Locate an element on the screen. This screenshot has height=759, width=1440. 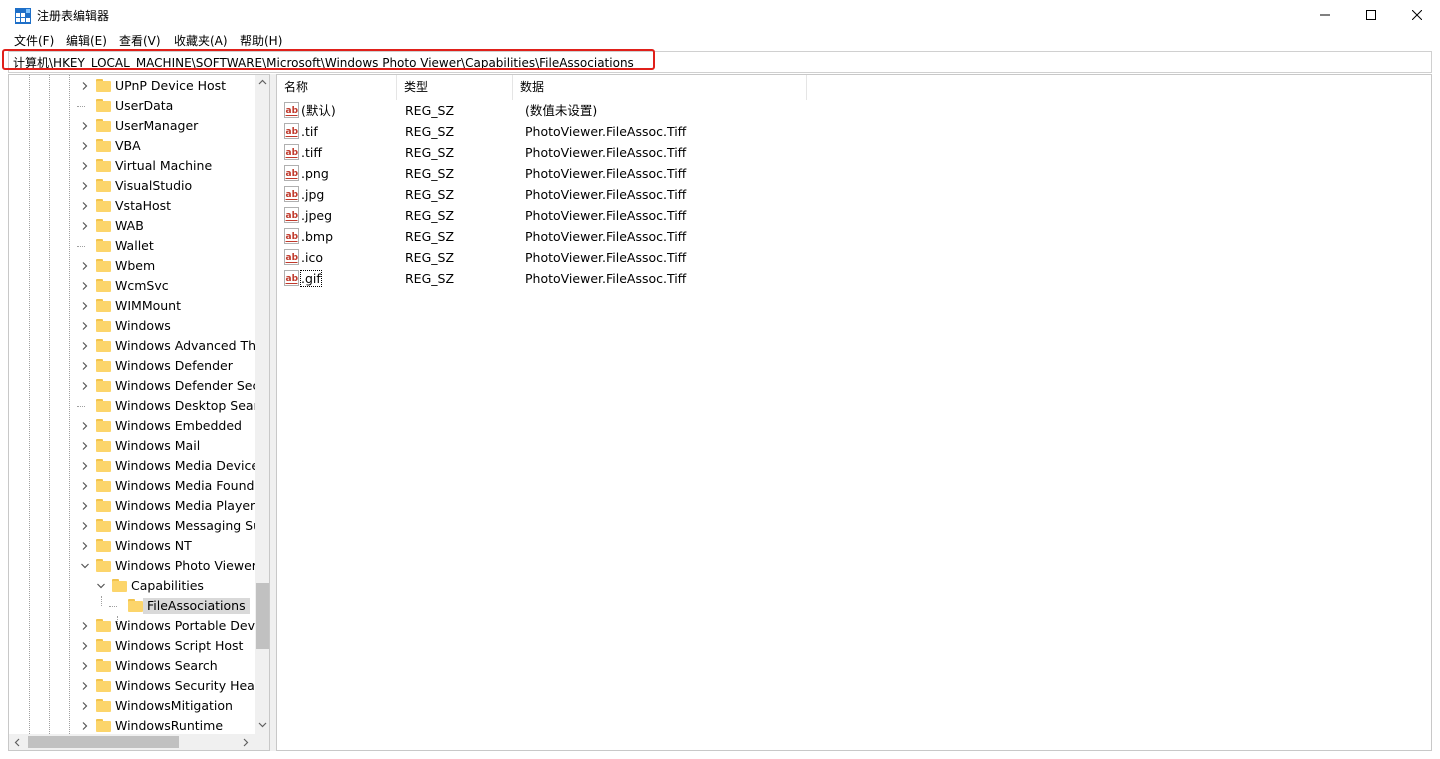
tree-item-label: Windows Mail is located at coordinates (157, 446).